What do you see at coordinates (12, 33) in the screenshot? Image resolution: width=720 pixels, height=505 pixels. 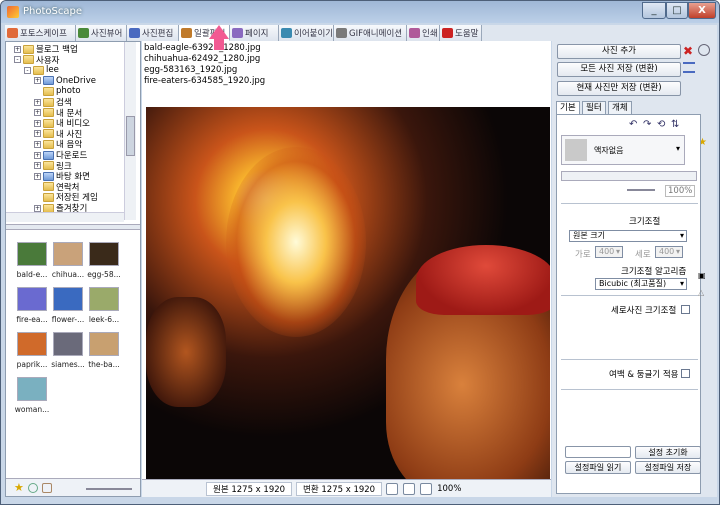 I see `tab-icon` at bounding box center [12, 33].